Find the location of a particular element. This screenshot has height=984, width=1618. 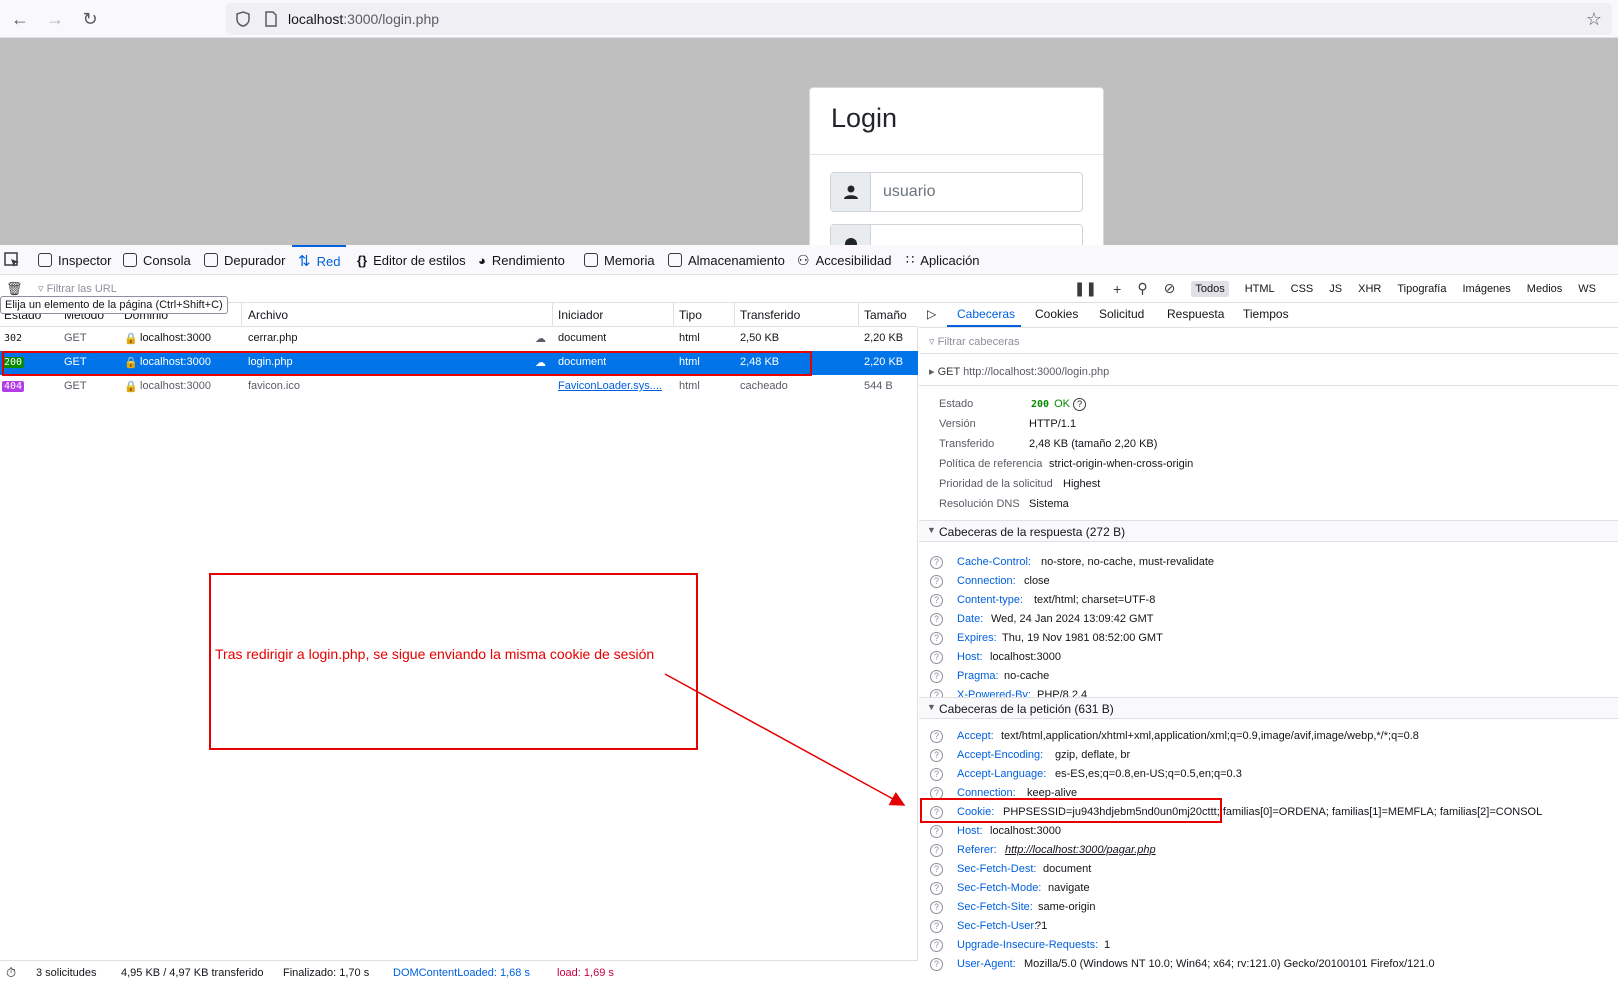

tab-response: Respuesta is located at coordinates (1195, 314).